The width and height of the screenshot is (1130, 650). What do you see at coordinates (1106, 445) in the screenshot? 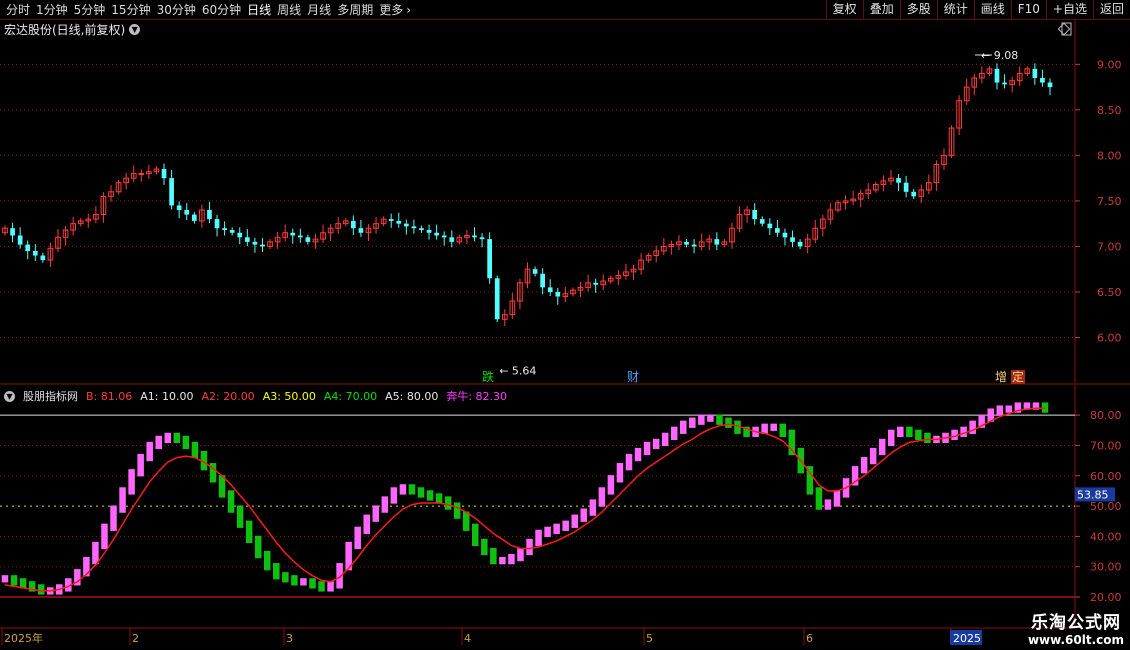
I see `indicator-tick-label: 70.00` at bounding box center [1106, 445].